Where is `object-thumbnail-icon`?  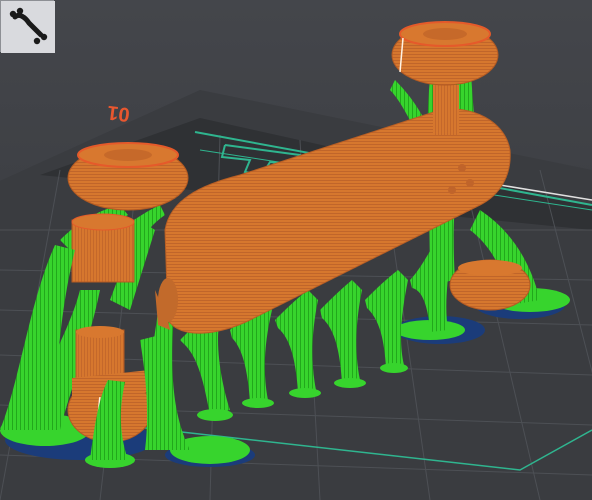 object-thumbnail-icon is located at coordinates (28, 27).